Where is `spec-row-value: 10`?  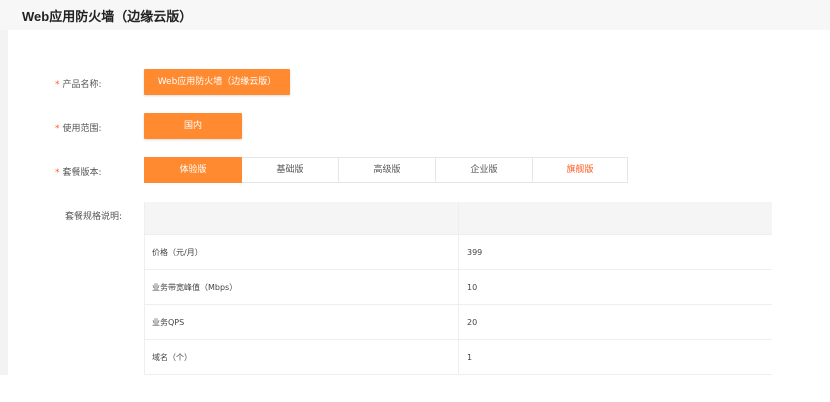 spec-row-value: 10 is located at coordinates (615, 287).